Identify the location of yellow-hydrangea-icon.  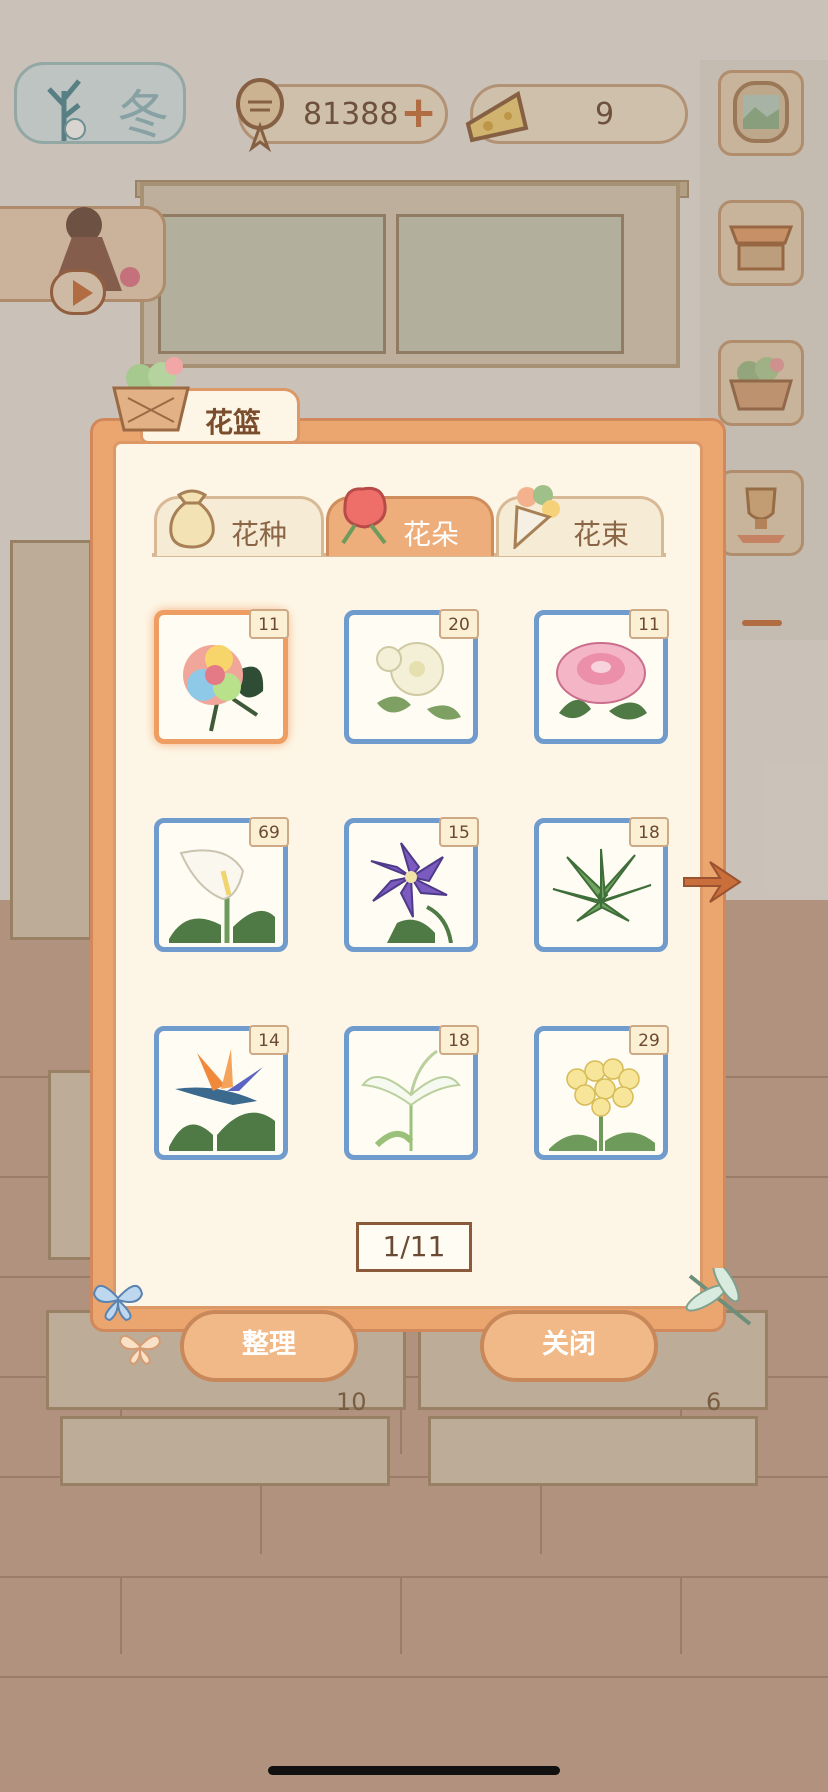
(602, 1104).